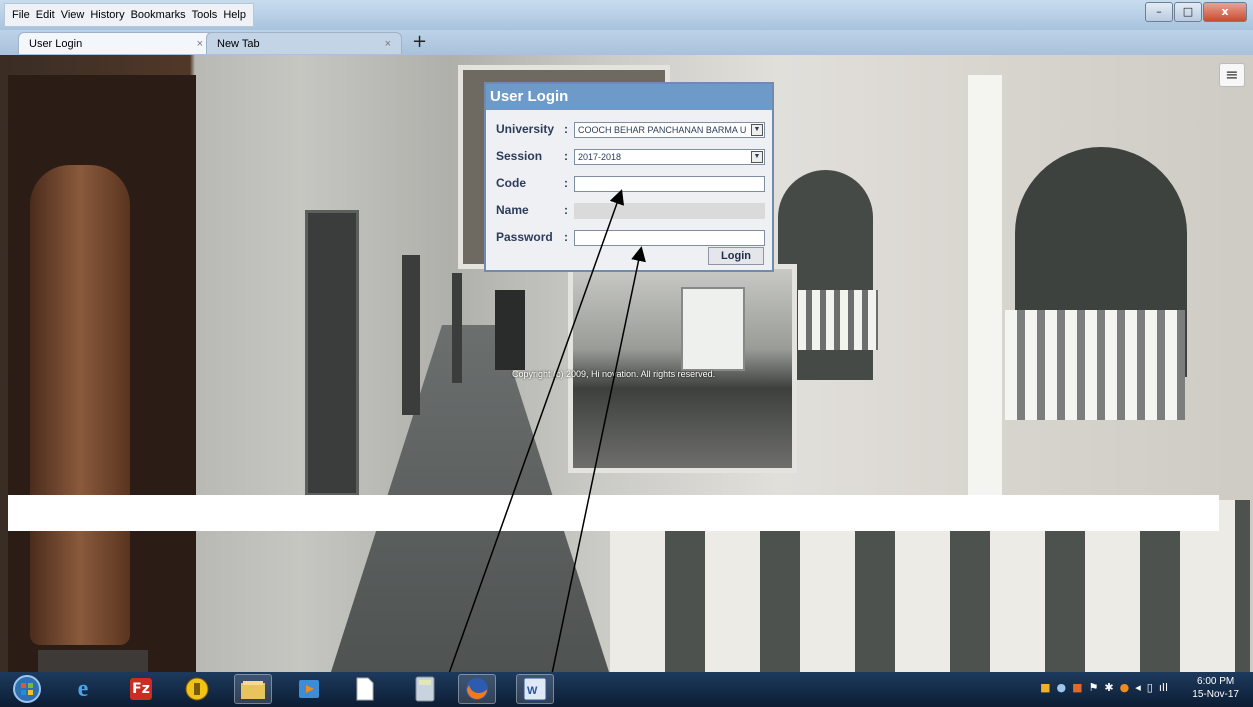 This screenshot has width=1253, height=707. Describe the element at coordinates (600, 157) in the screenshot. I see `session-value: 2017-2018` at that location.